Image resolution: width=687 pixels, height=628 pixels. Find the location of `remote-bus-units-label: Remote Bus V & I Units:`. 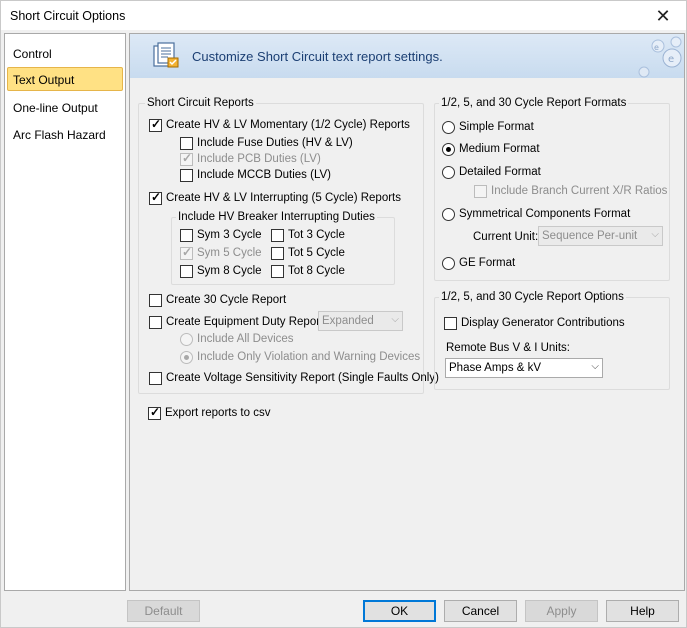

remote-bus-units-label: Remote Bus V & I Units: is located at coordinates (508, 348).